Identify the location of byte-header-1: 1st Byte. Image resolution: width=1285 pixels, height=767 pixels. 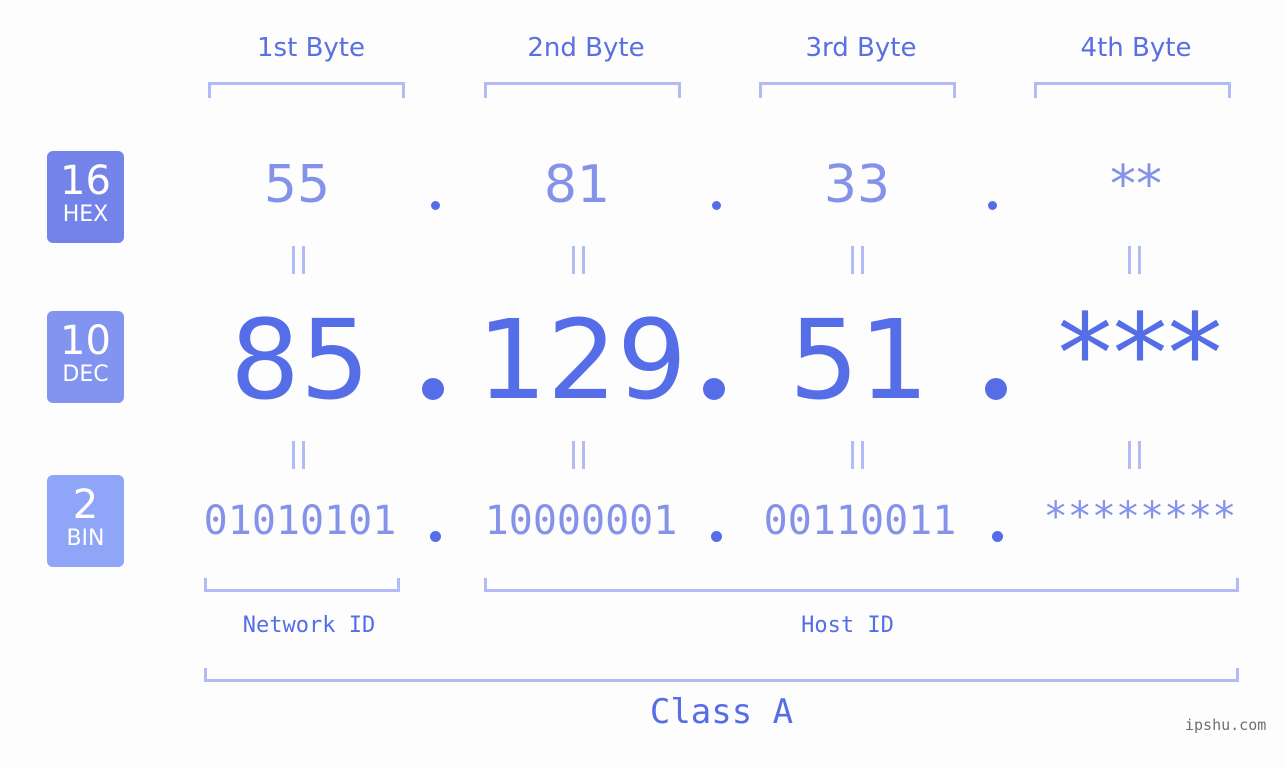
(311, 48).